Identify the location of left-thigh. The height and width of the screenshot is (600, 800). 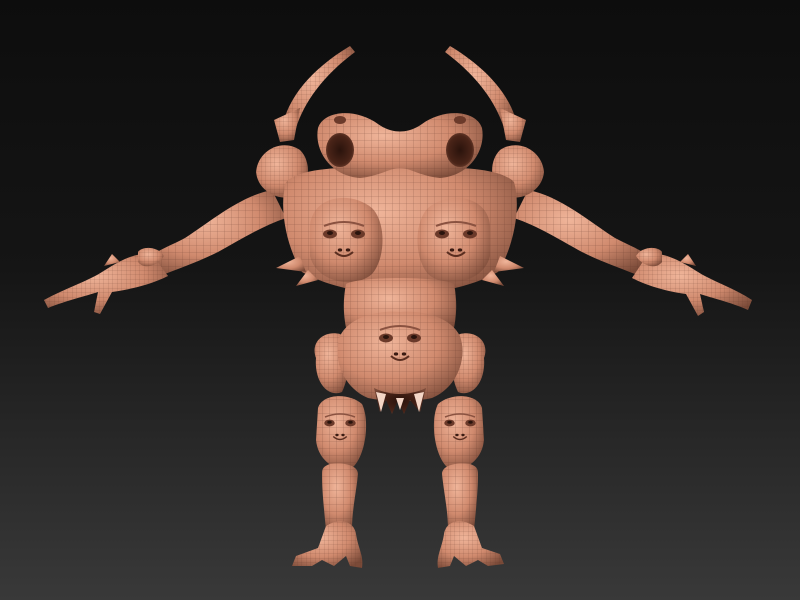
(341, 432).